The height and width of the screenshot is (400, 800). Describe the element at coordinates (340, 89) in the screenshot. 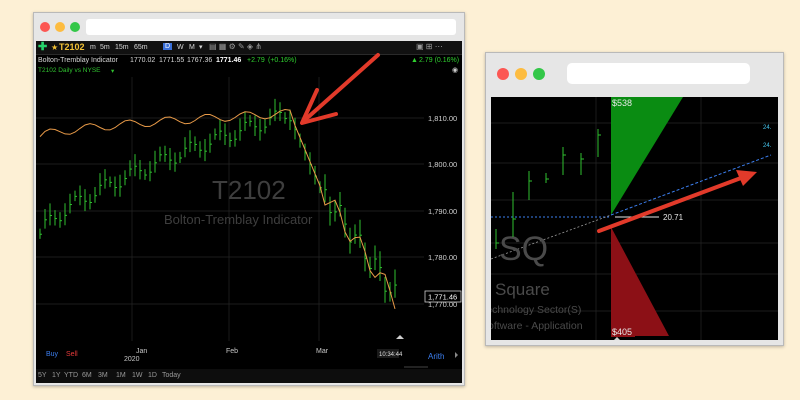

I see `annotation-arrow` at that location.